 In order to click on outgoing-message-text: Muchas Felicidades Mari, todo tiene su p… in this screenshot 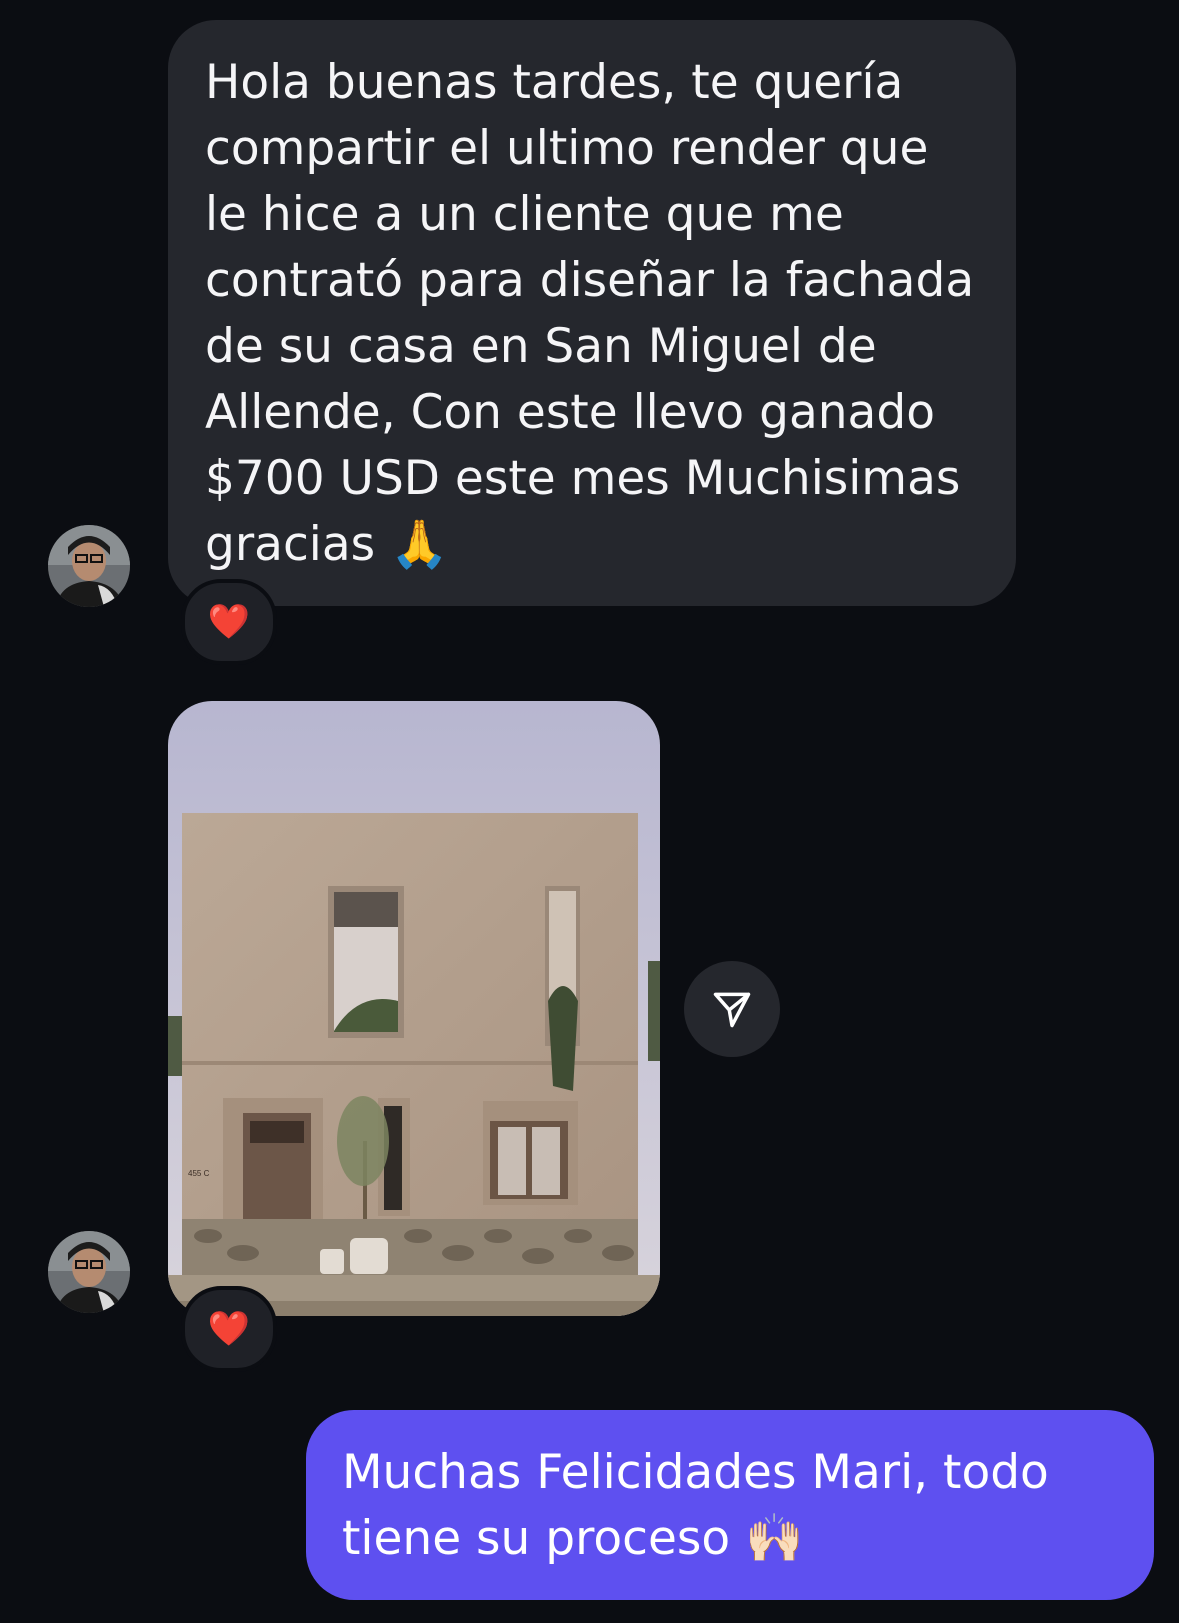, I will do `click(695, 1505)`.